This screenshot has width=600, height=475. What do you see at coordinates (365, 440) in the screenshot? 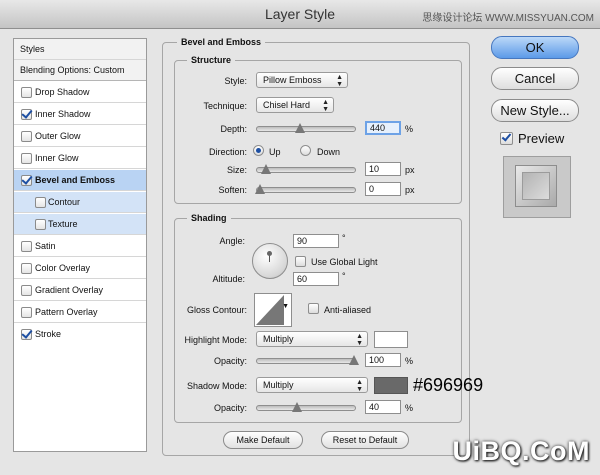
I see `reset-to-default-button: Reset to Default` at bounding box center [365, 440].